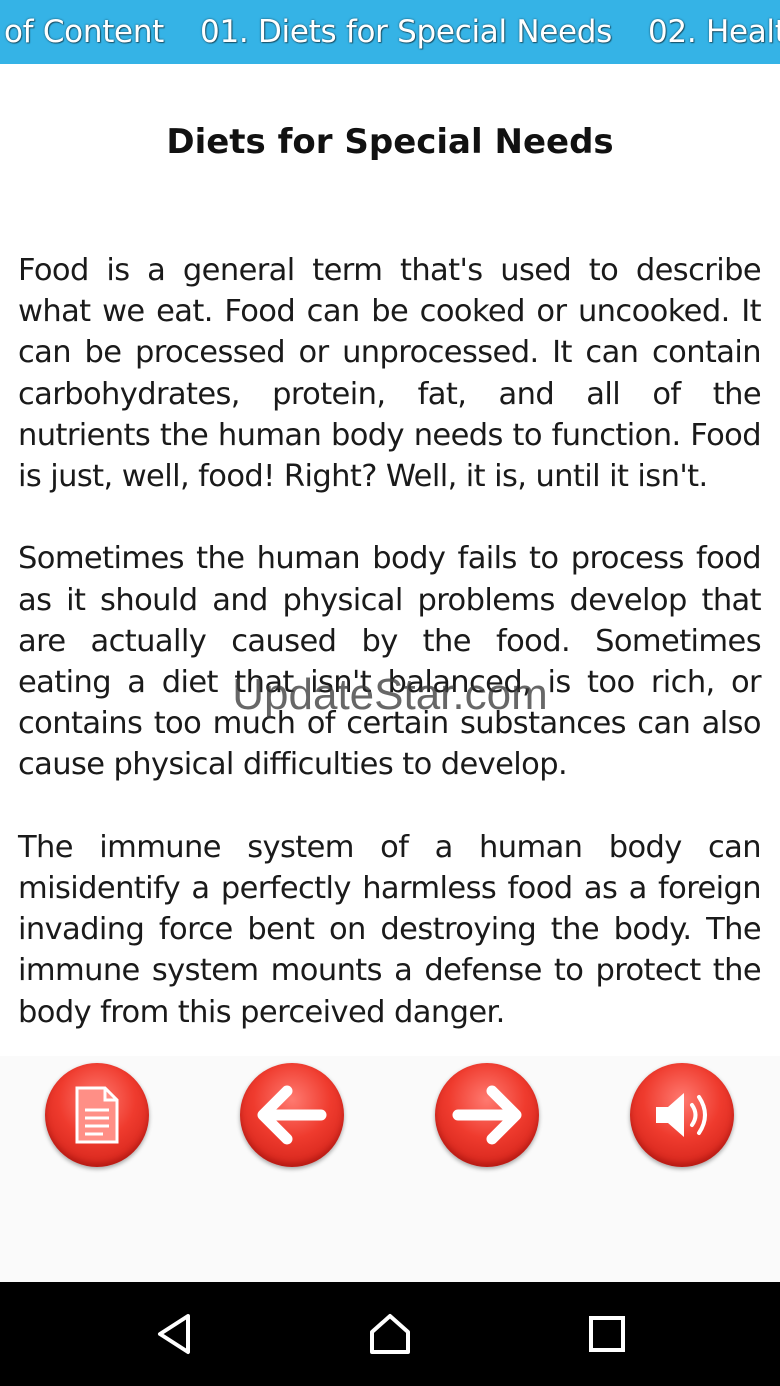 The image size is (780, 1386). I want to click on tab-diets-for-special-needs: 01. Diets for Special Needs, so click(406, 32).